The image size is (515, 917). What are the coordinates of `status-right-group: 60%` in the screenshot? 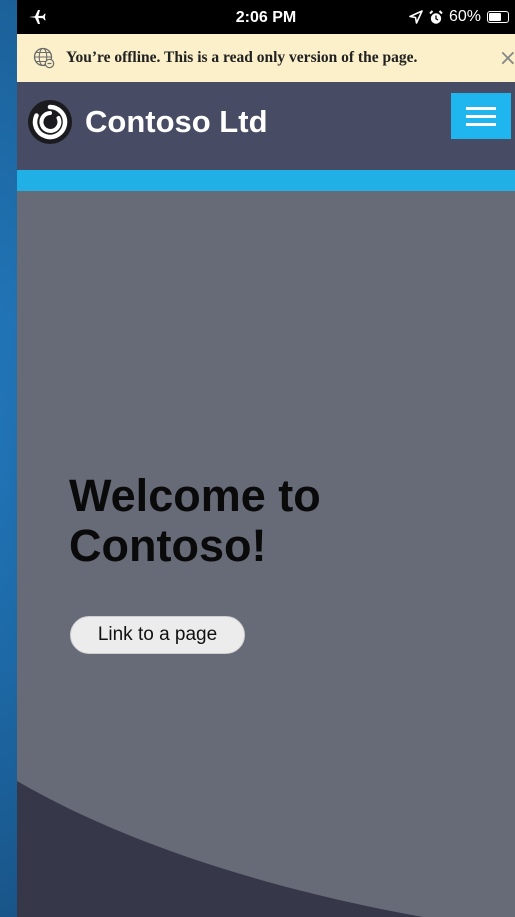 It's located at (459, 17).